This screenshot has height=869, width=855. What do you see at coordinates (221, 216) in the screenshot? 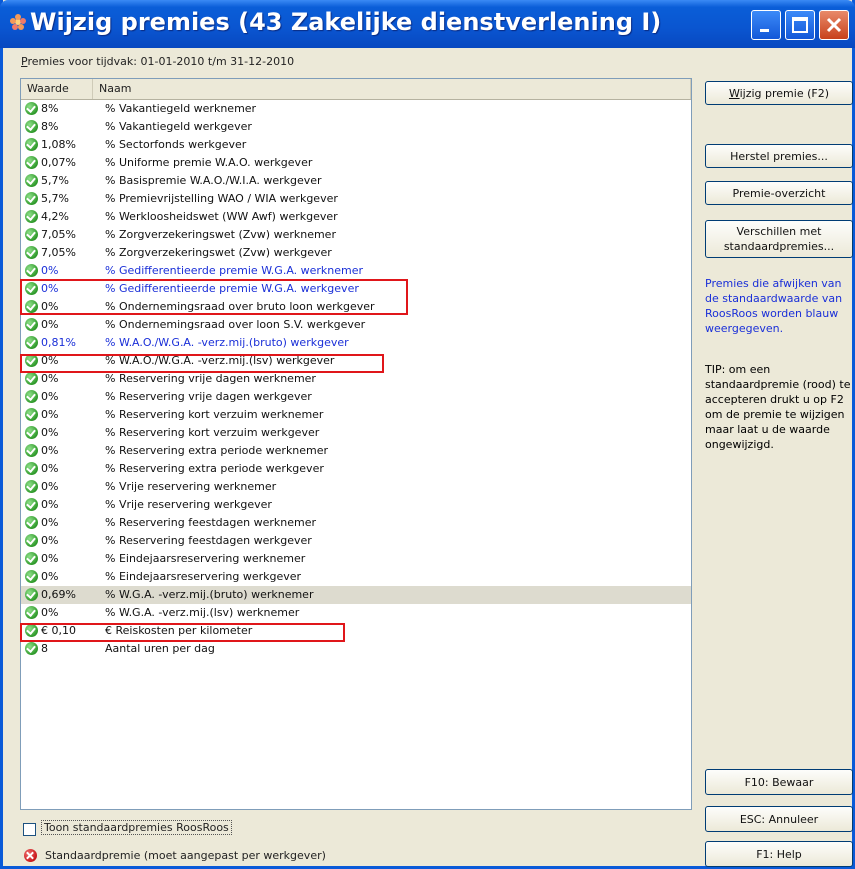
I see `row-name: % Werkloosheidswet (WW Awf) werkgever` at bounding box center [221, 216].